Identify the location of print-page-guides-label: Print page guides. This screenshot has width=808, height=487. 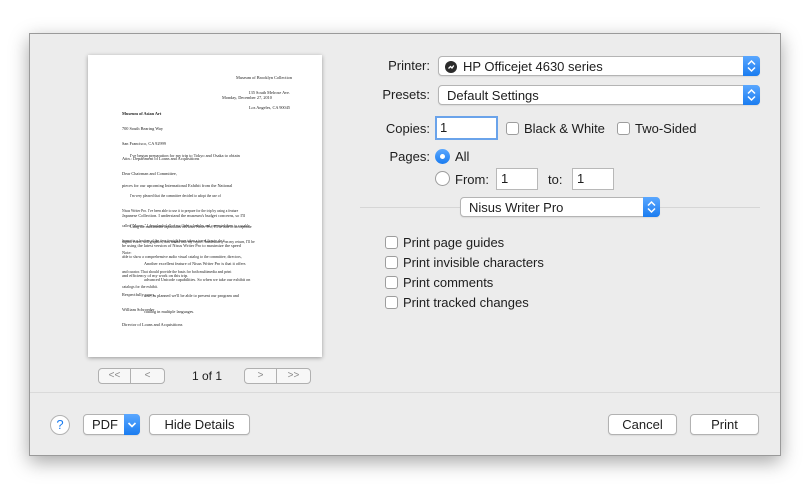
(454, 242).